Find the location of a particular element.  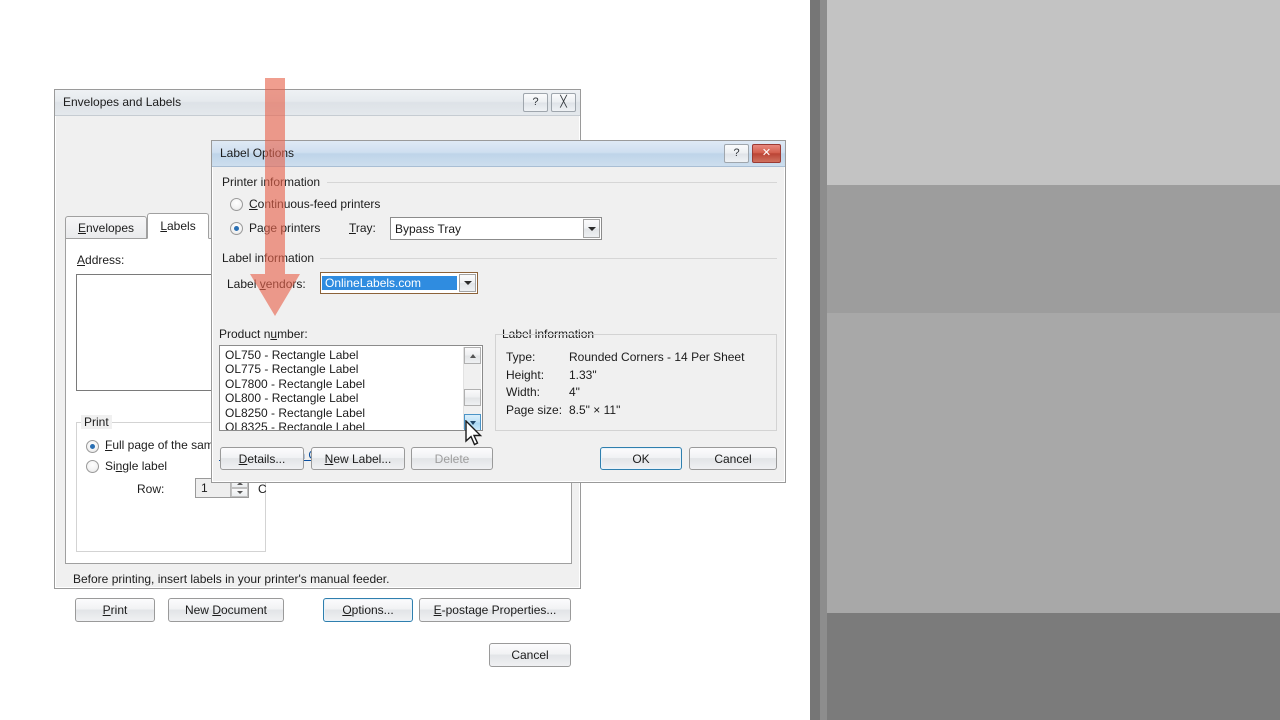

print-button: Print is located at coordinates (115, 610).